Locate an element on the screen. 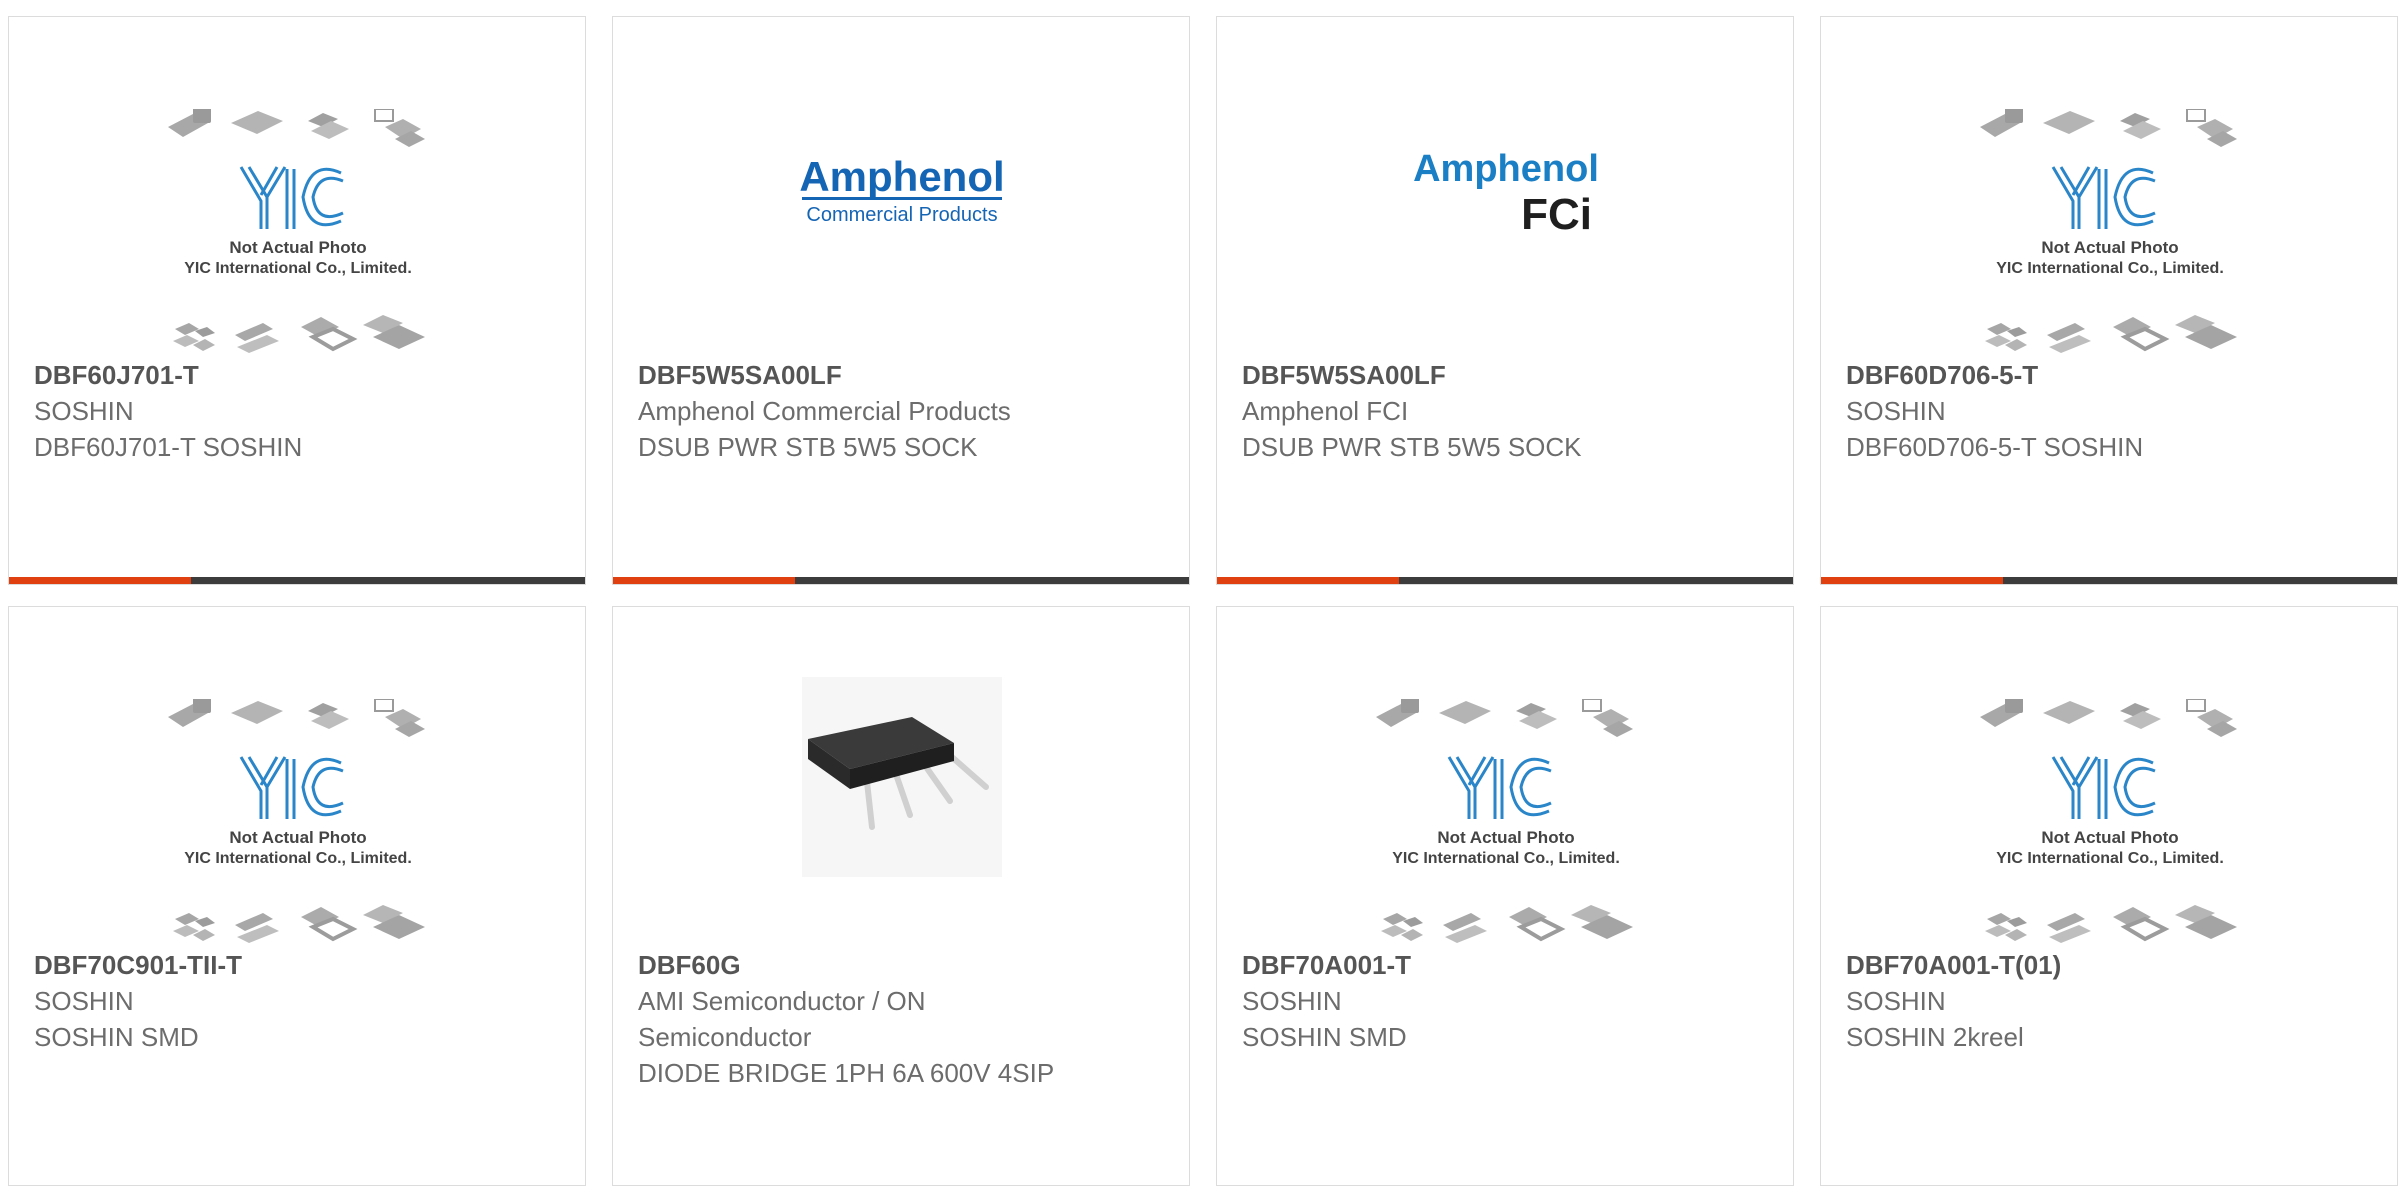 This screenshot has height=1186, width=2400. description: SOSHIN 2kreel is located at coordinates (1935, 1037).